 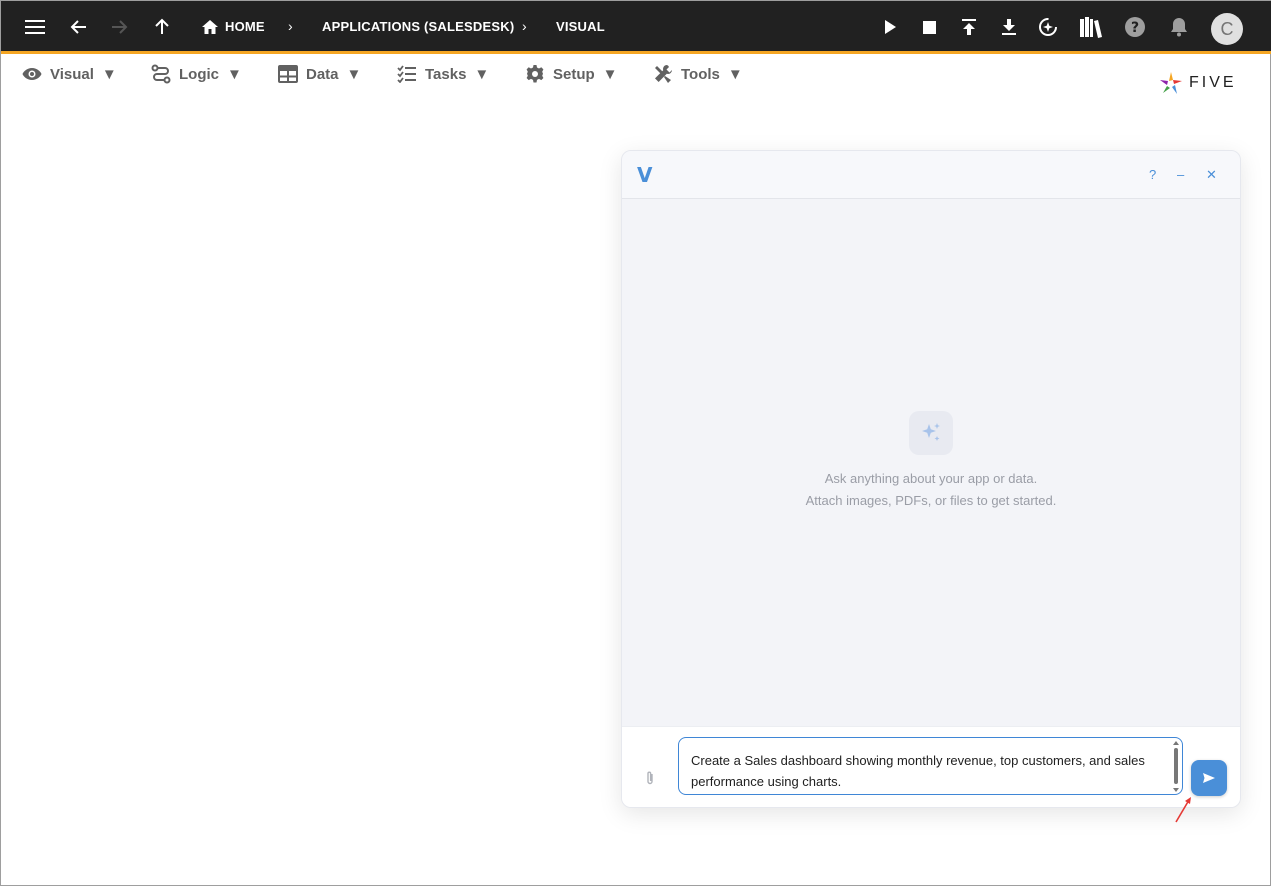 I want to click on back-arrow-icon, so click(x=79, y=27).